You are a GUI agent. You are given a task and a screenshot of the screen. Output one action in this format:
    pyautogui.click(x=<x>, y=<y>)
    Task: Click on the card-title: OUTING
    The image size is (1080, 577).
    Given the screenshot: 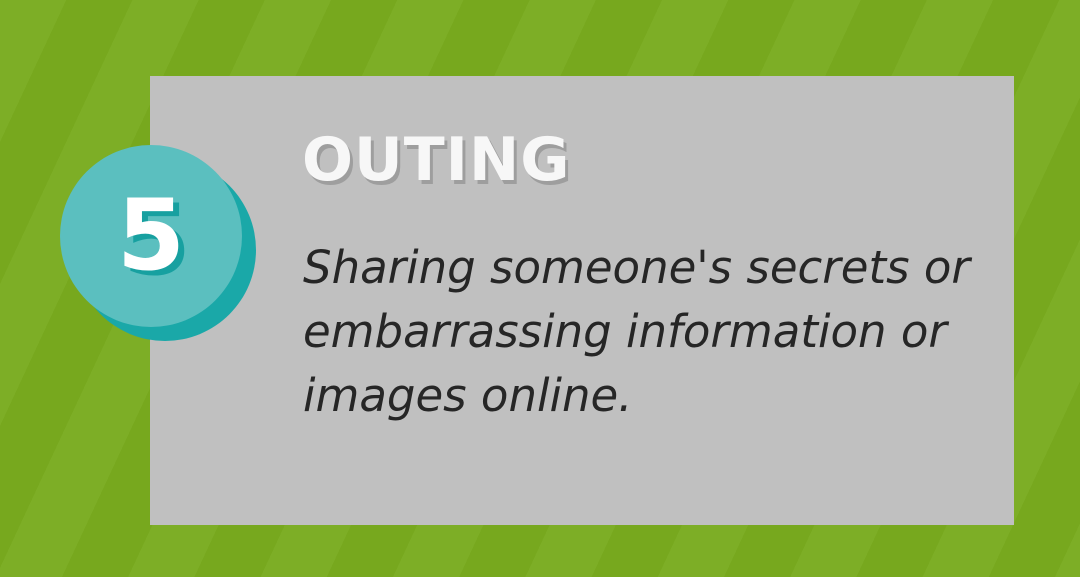 What is the action you would take?
    pyautogui.click(x=436, y=160)
    